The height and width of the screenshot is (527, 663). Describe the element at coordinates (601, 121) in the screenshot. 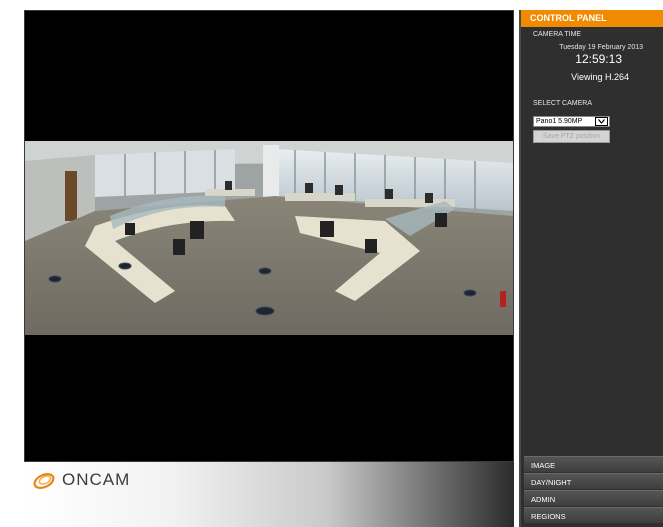

I see `chevron-down-icon` at that location.